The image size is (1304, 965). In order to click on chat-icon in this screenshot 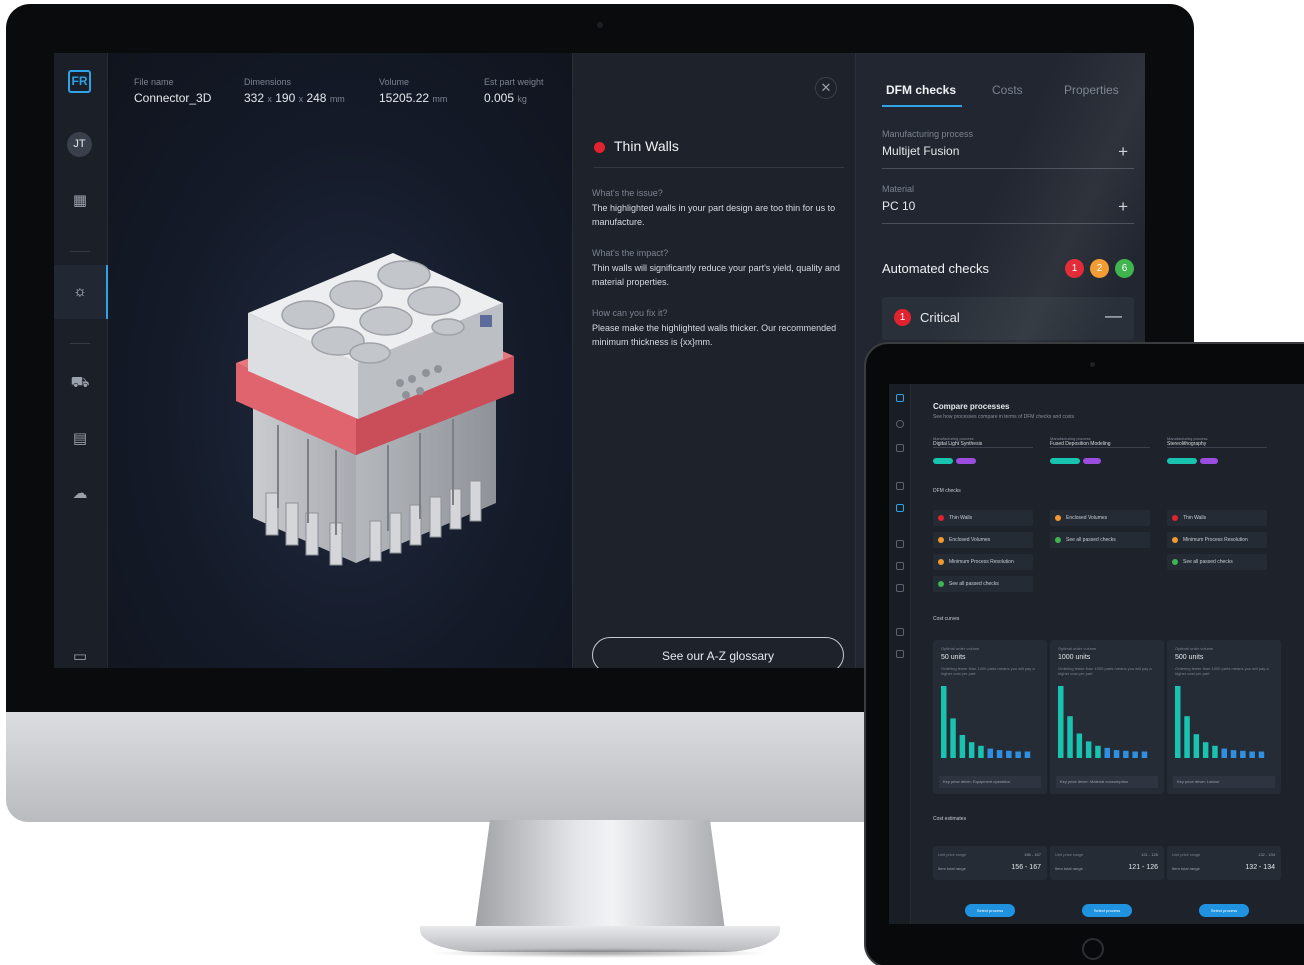, I will do `click(900, 632)`.